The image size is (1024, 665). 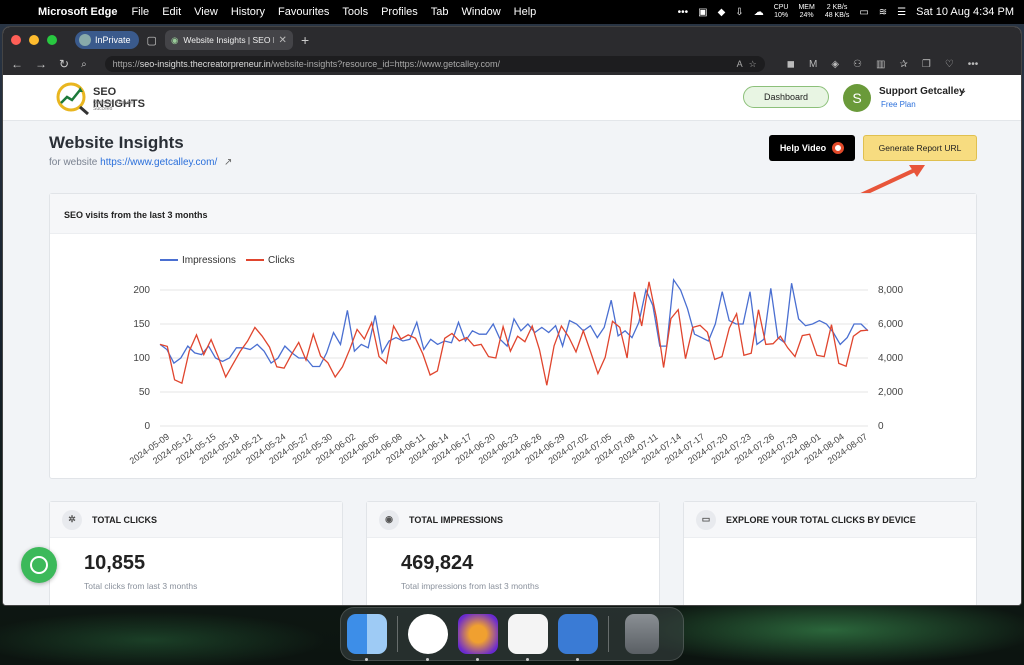 What do you see at coordinates (41, 64) in the screenshot?
I see `forward-icon: →` at bounding box center [41, 64].